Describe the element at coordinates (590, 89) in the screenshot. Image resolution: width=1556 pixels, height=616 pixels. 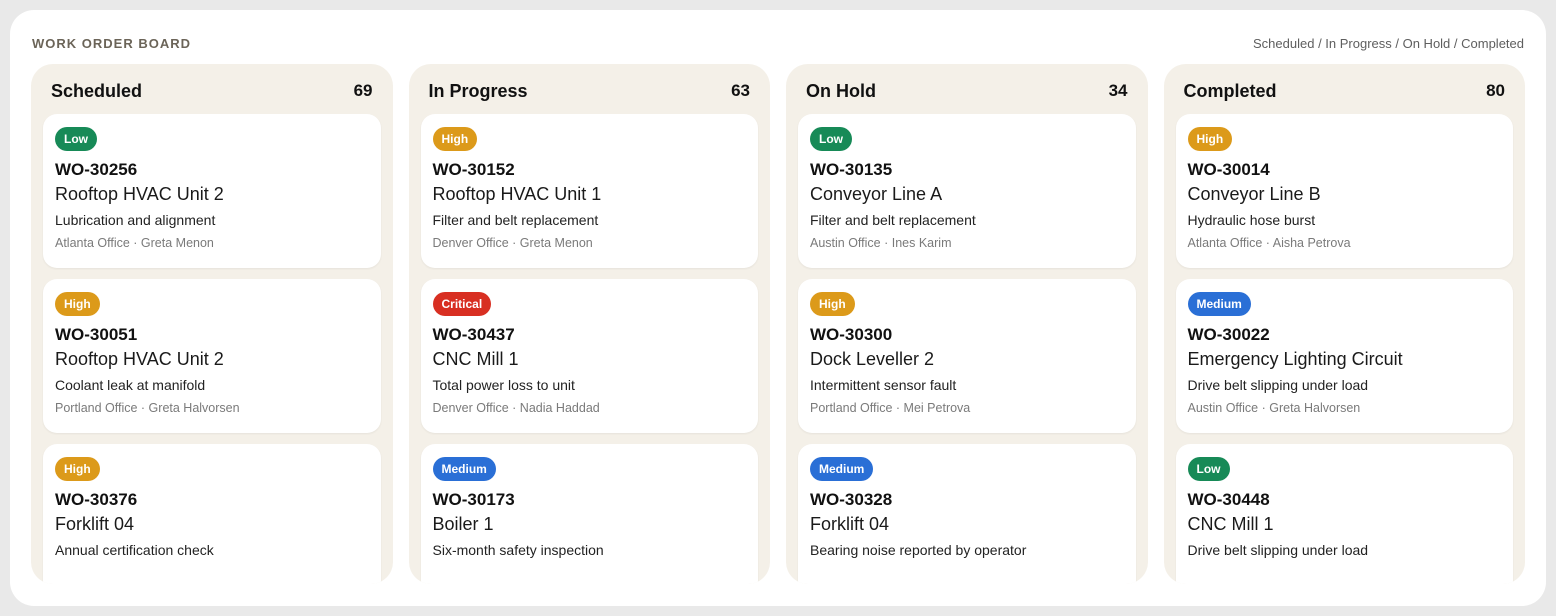
I see `column-header: In Progress 63` at that location.